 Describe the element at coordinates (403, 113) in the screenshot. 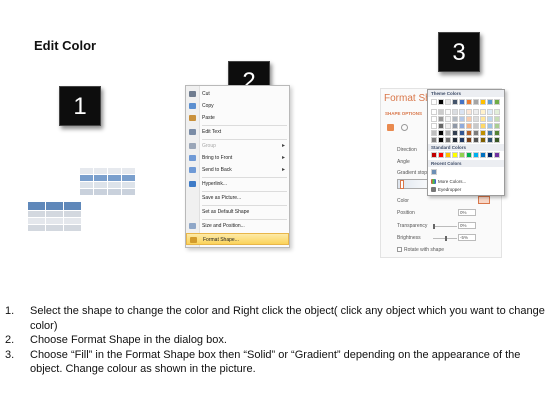

I see `shape-options-tab: SHAPE OPTIONS` at that location.